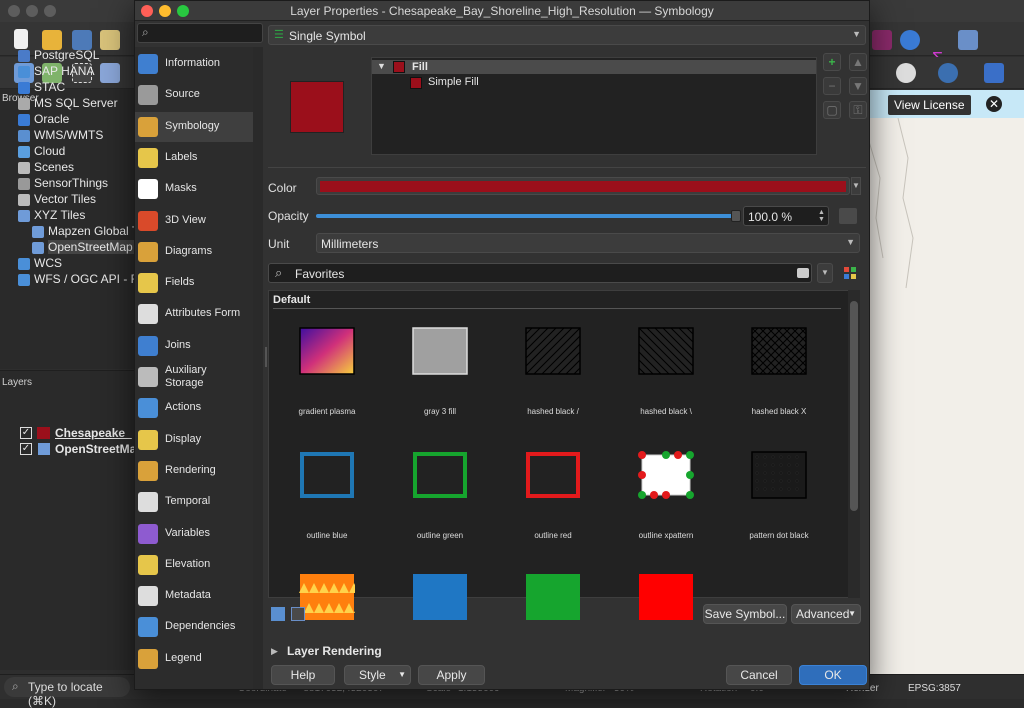 This screenshot has width=1024, height=708. I want to click on unit-select: Millimeters ▼, so click(588, 243).